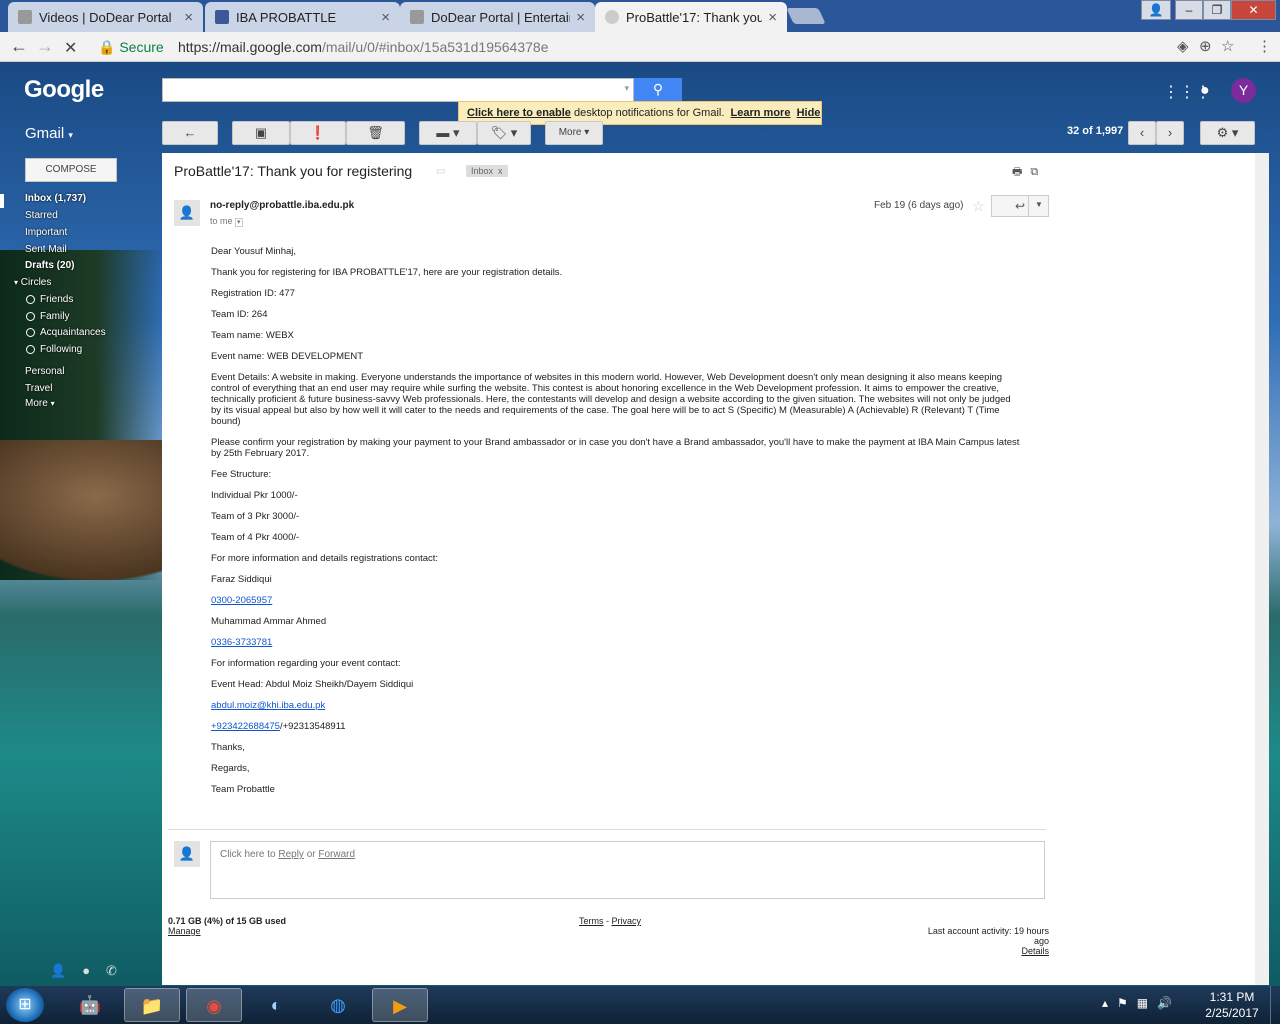 The height and width of the screenshot is (1024, 1280). Describe the element at coordinates (276, 1005) in the screenshot. I see `eclipse-icon: ◐` at that location.